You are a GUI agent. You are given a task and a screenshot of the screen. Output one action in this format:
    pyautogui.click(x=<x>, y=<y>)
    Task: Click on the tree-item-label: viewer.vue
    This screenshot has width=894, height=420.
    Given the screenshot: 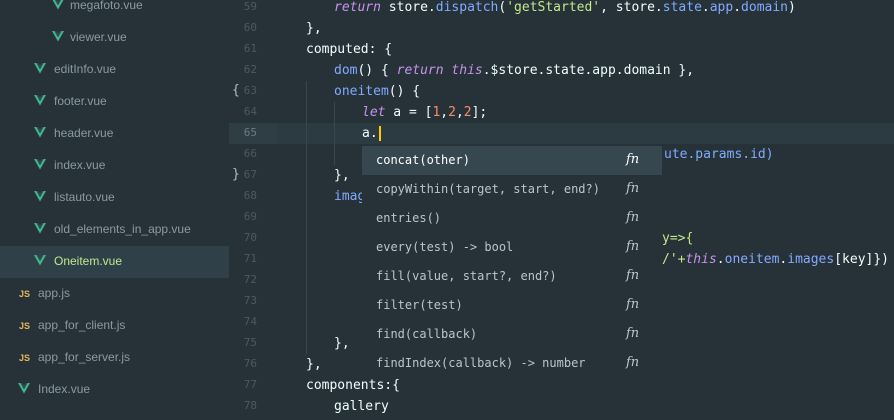 What is the action you would take?
    pyautogui.click(x=98, y=37)
    